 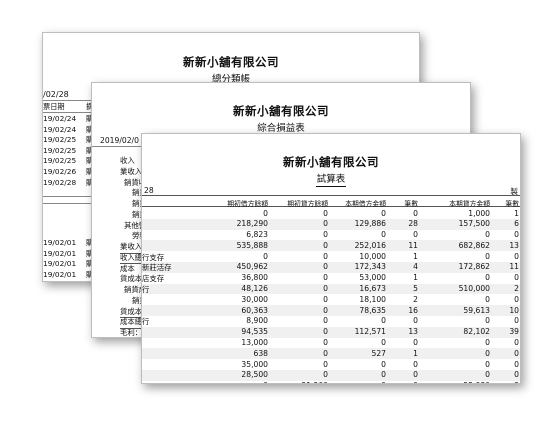 I want to click on amount-cell: 218,290, so click(x=252, y=224).